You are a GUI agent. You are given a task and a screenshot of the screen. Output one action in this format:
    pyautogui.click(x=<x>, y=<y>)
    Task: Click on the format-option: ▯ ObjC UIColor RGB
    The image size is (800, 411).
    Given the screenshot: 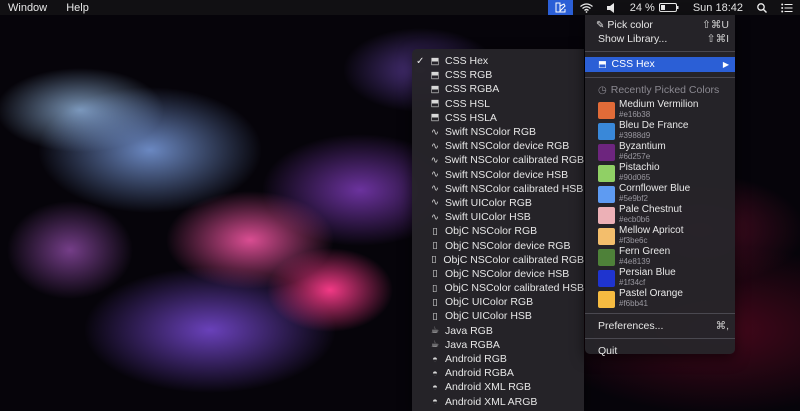 What is the action you would take?
    pyautogui.click(x=498, y=302)
    